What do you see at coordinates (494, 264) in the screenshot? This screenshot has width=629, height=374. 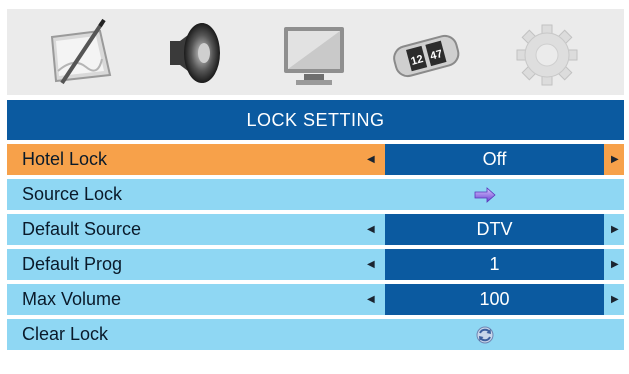 I see `default-prog-value: 1` at bounding box center [494, 264].